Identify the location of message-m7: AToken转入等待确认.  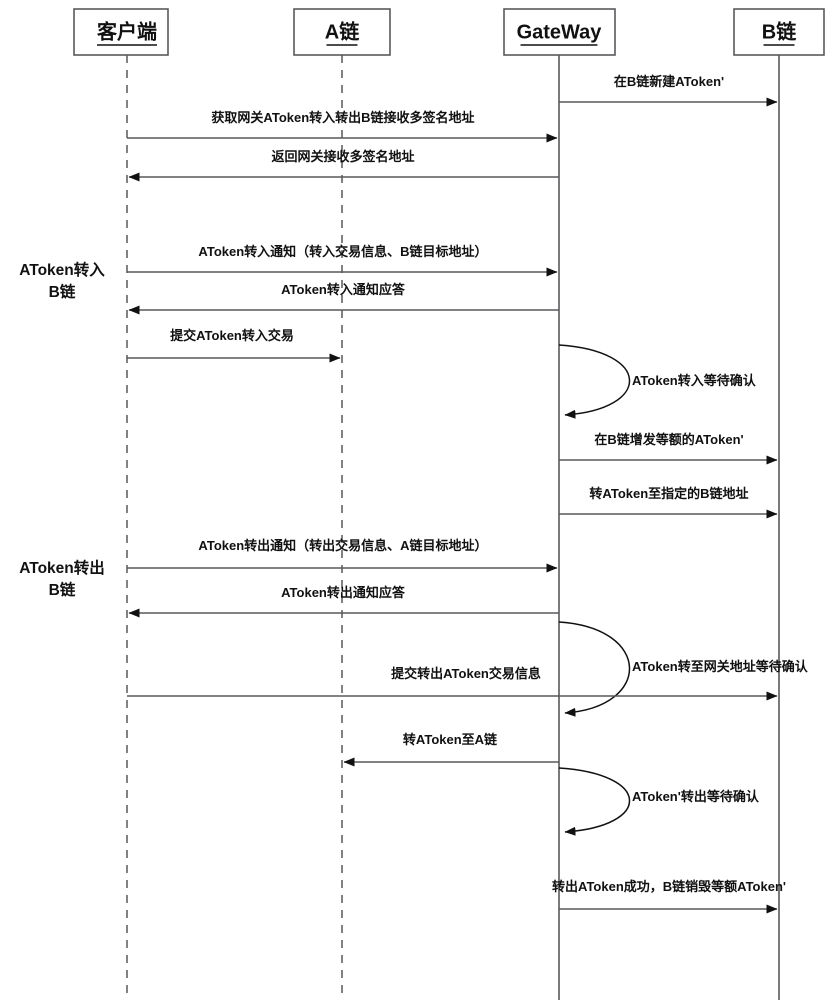
(657, 381).